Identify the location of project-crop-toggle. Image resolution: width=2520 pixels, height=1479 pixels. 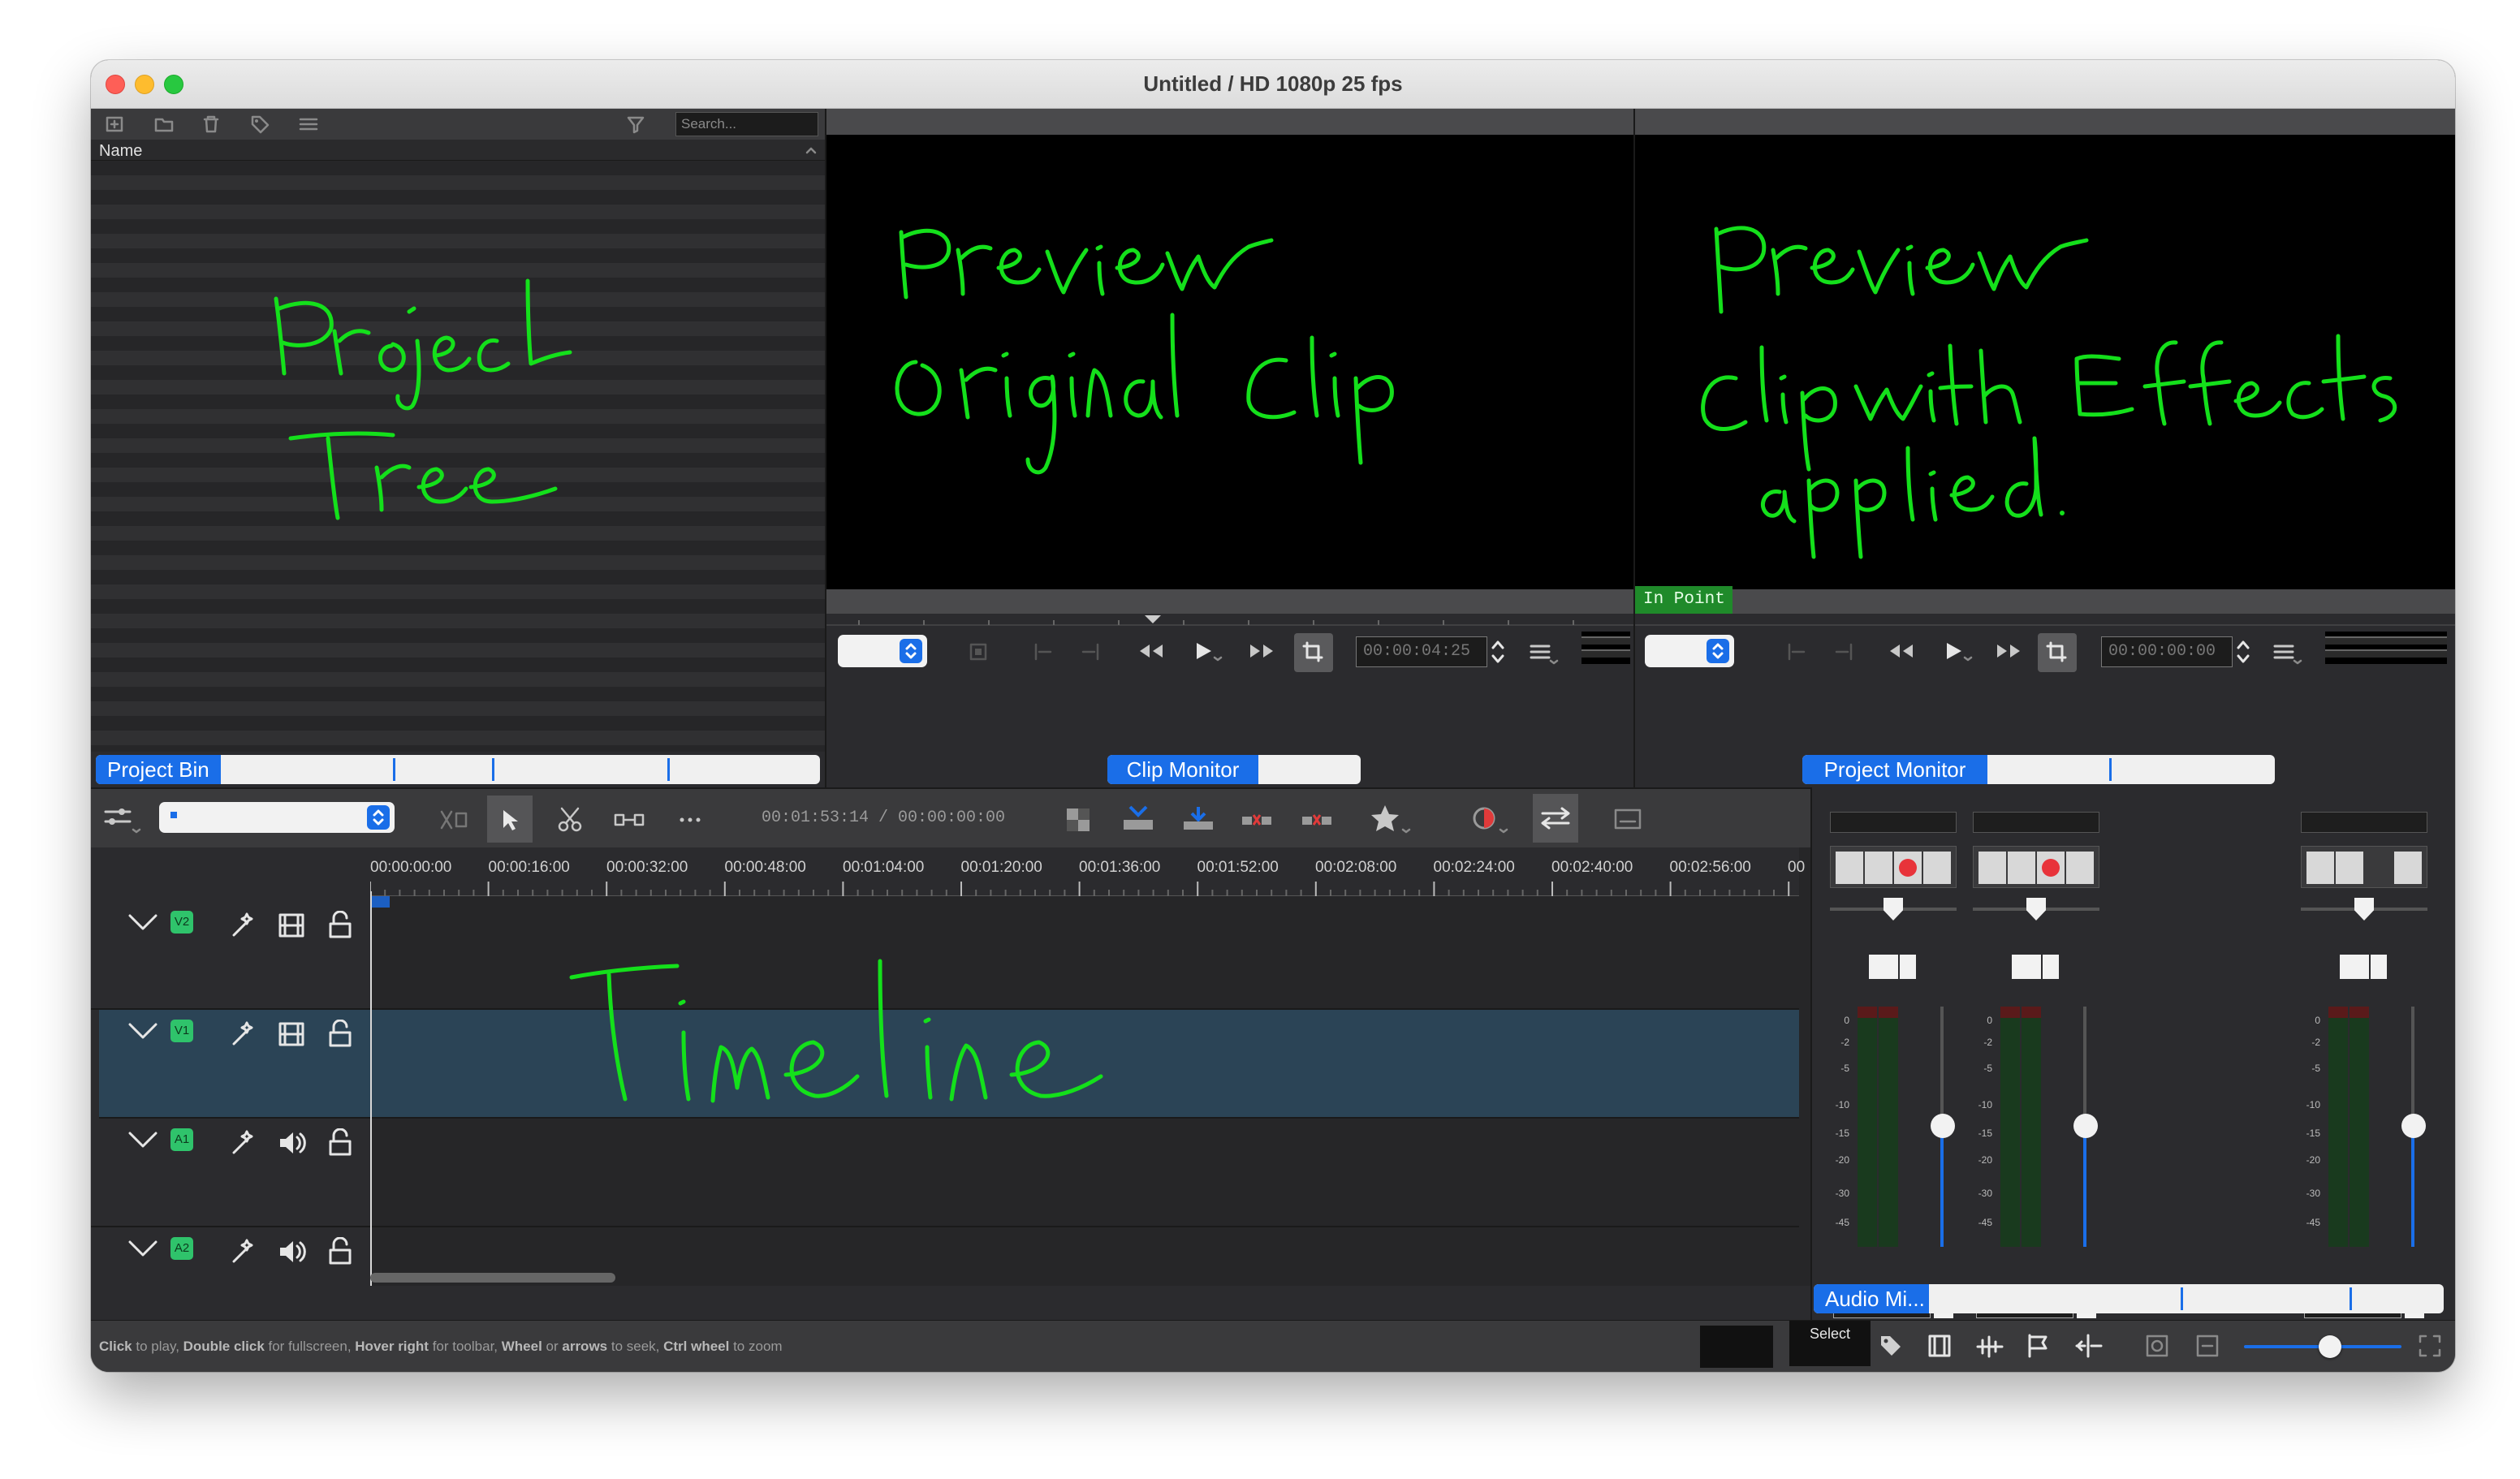
(2057, 652).